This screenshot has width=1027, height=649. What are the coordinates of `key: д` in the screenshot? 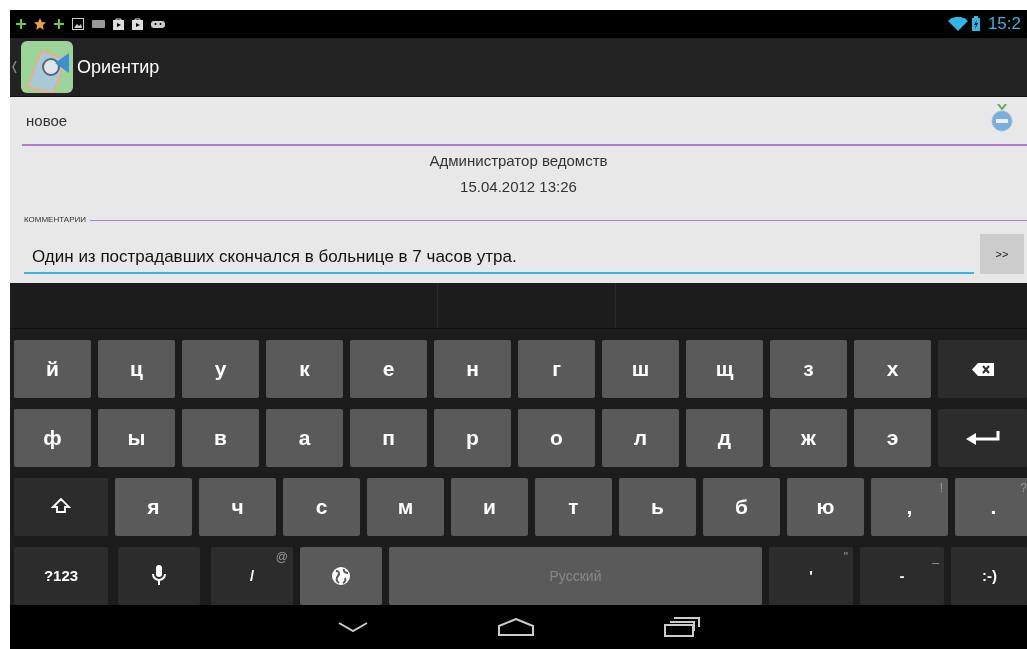 It's located at (724, 438).